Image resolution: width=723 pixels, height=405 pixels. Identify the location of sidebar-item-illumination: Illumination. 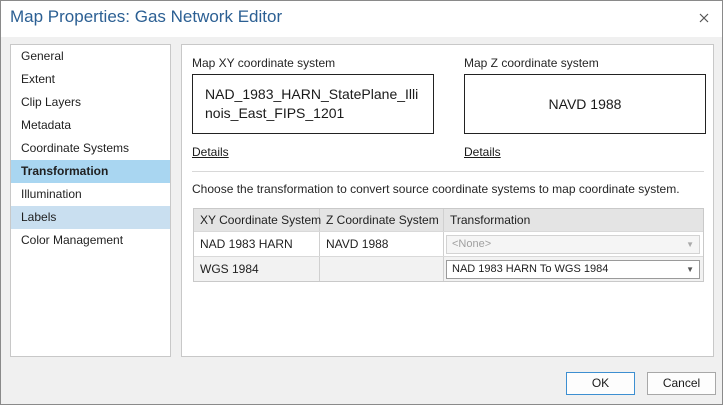
(90, 194).